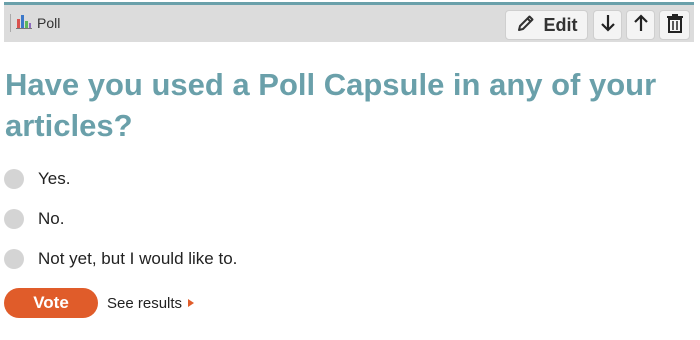 The image size is (700, 340). Describe the element at coordinates (191, 303) in the screenshot. I see `caret-right-icon` at that location.